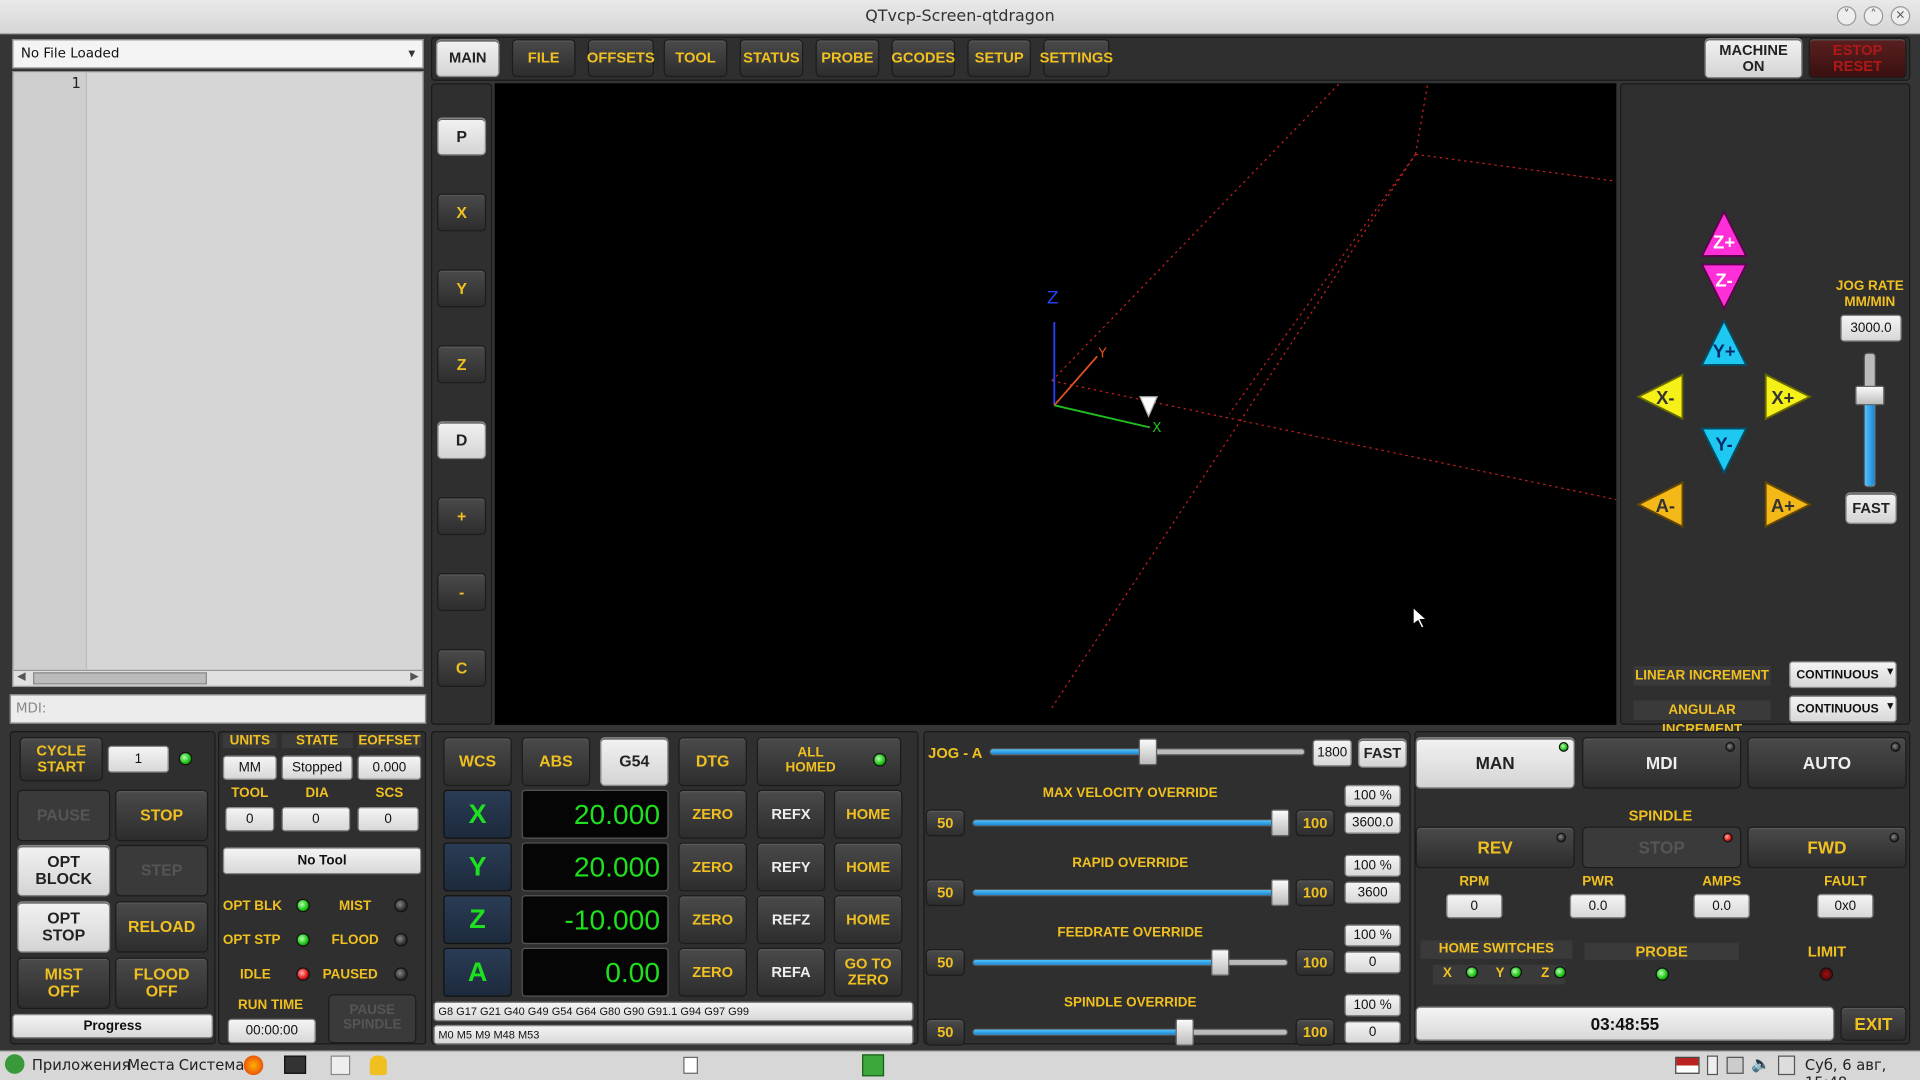 This screenshot has height=1080, width=1920. Describe the element at coordinates (1870, 395) in the screenshot. I see `jog-rate-slider-handle` at that location.